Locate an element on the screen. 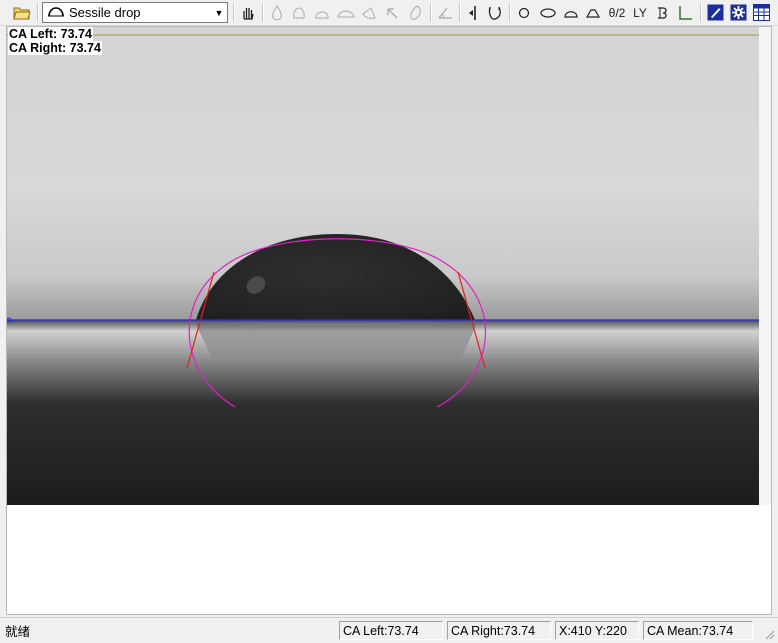 The width and height of the screenshot is (778, 643). method-select-label: Sessile drop is located at coordinates (105, 12).